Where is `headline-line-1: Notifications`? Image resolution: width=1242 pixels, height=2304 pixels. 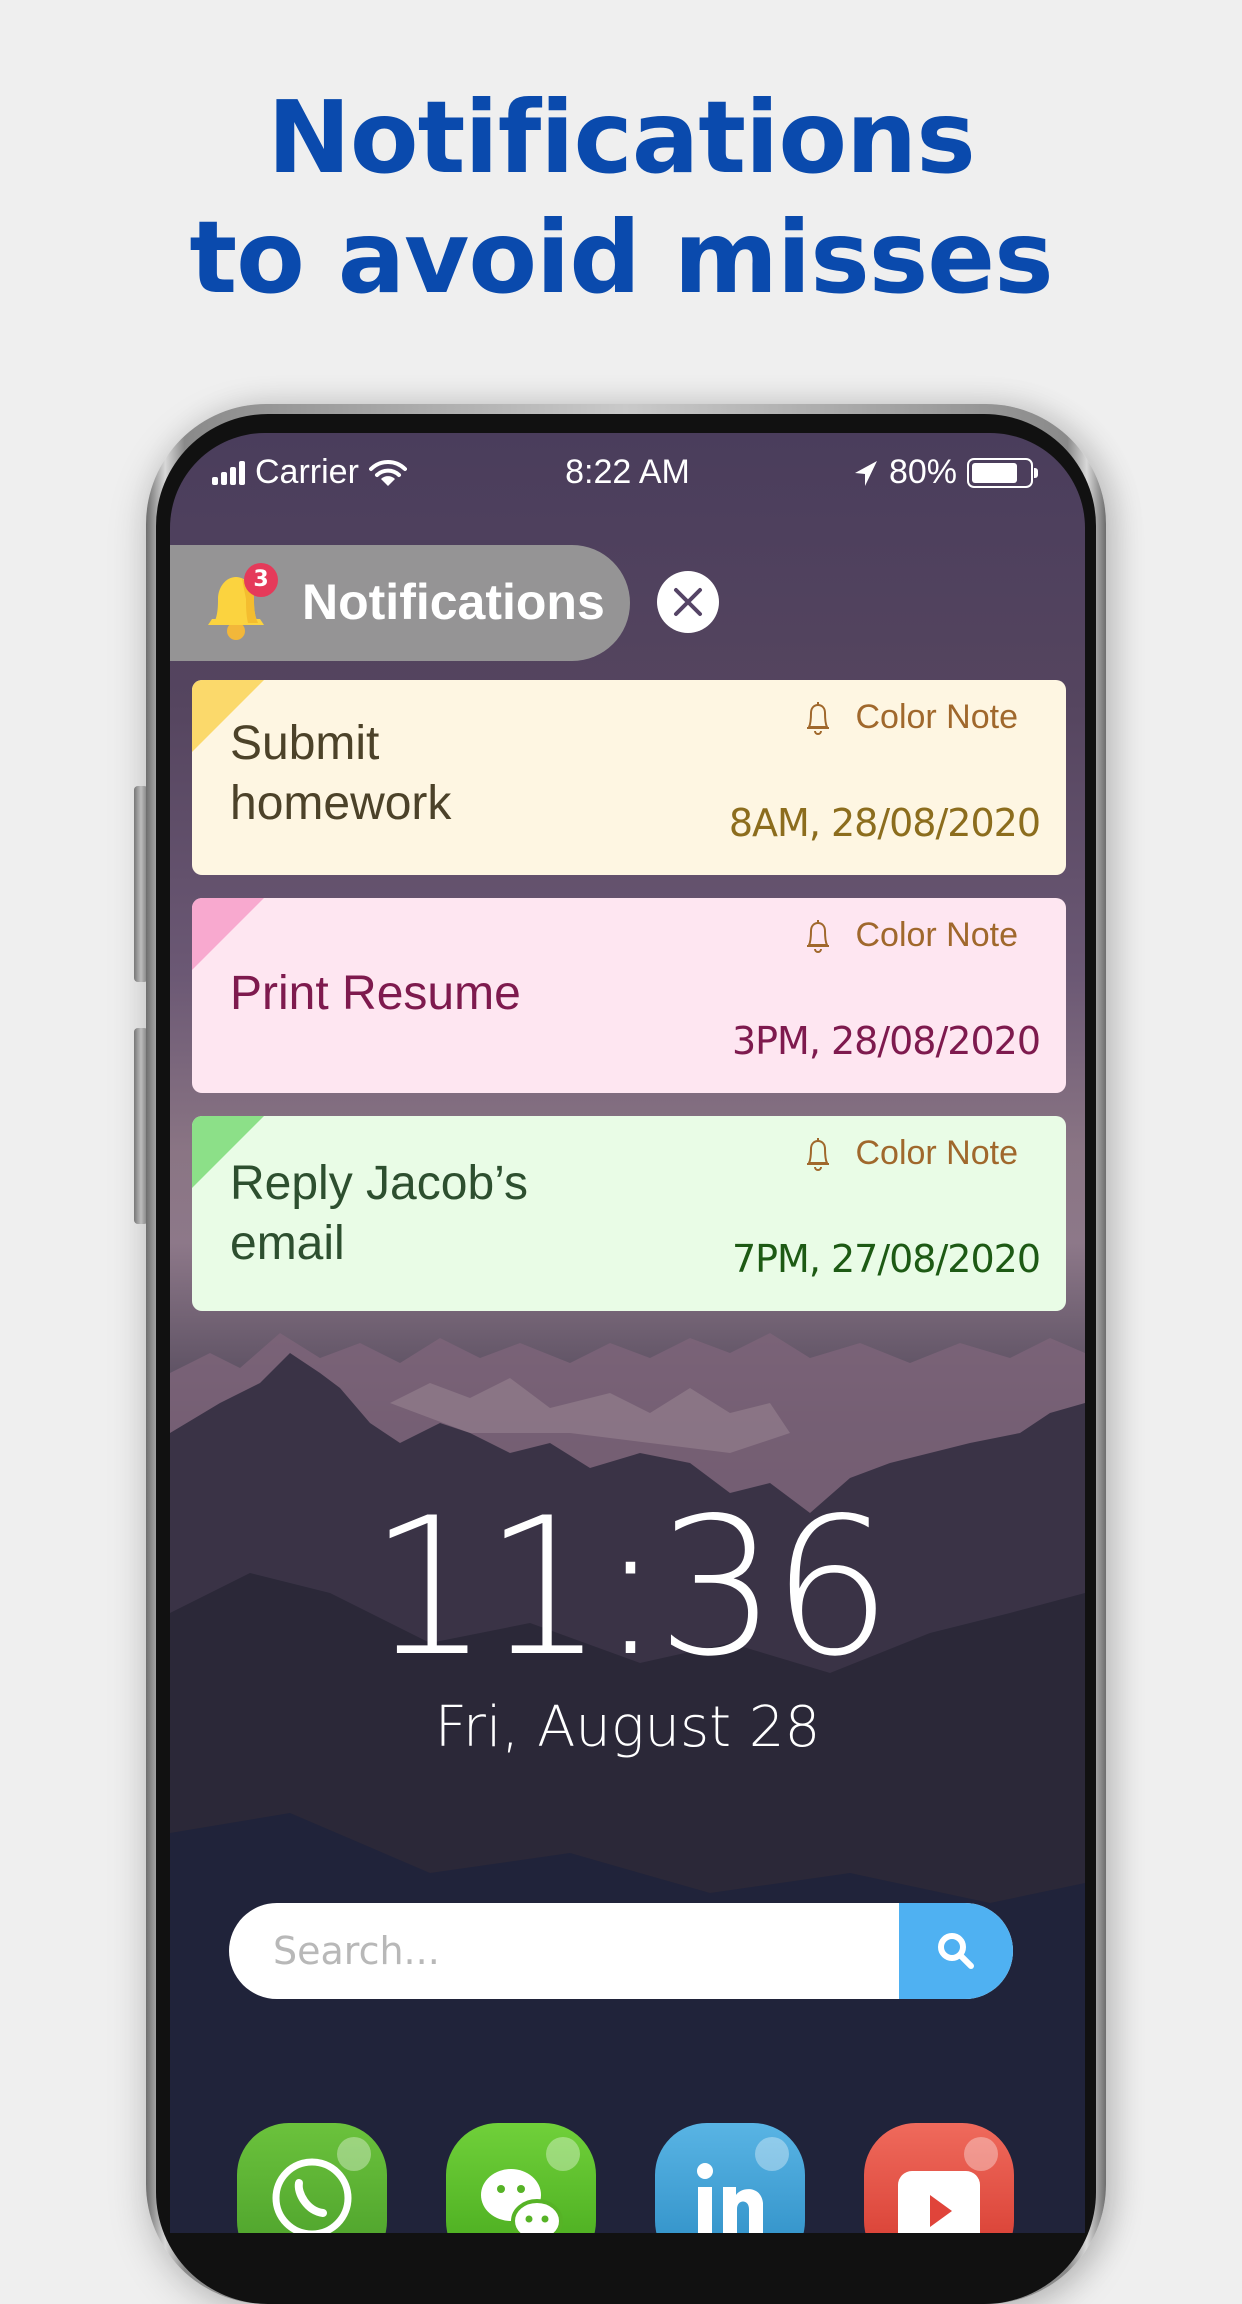 headline-line-1: Notifications is located at coordinates (621, 137).